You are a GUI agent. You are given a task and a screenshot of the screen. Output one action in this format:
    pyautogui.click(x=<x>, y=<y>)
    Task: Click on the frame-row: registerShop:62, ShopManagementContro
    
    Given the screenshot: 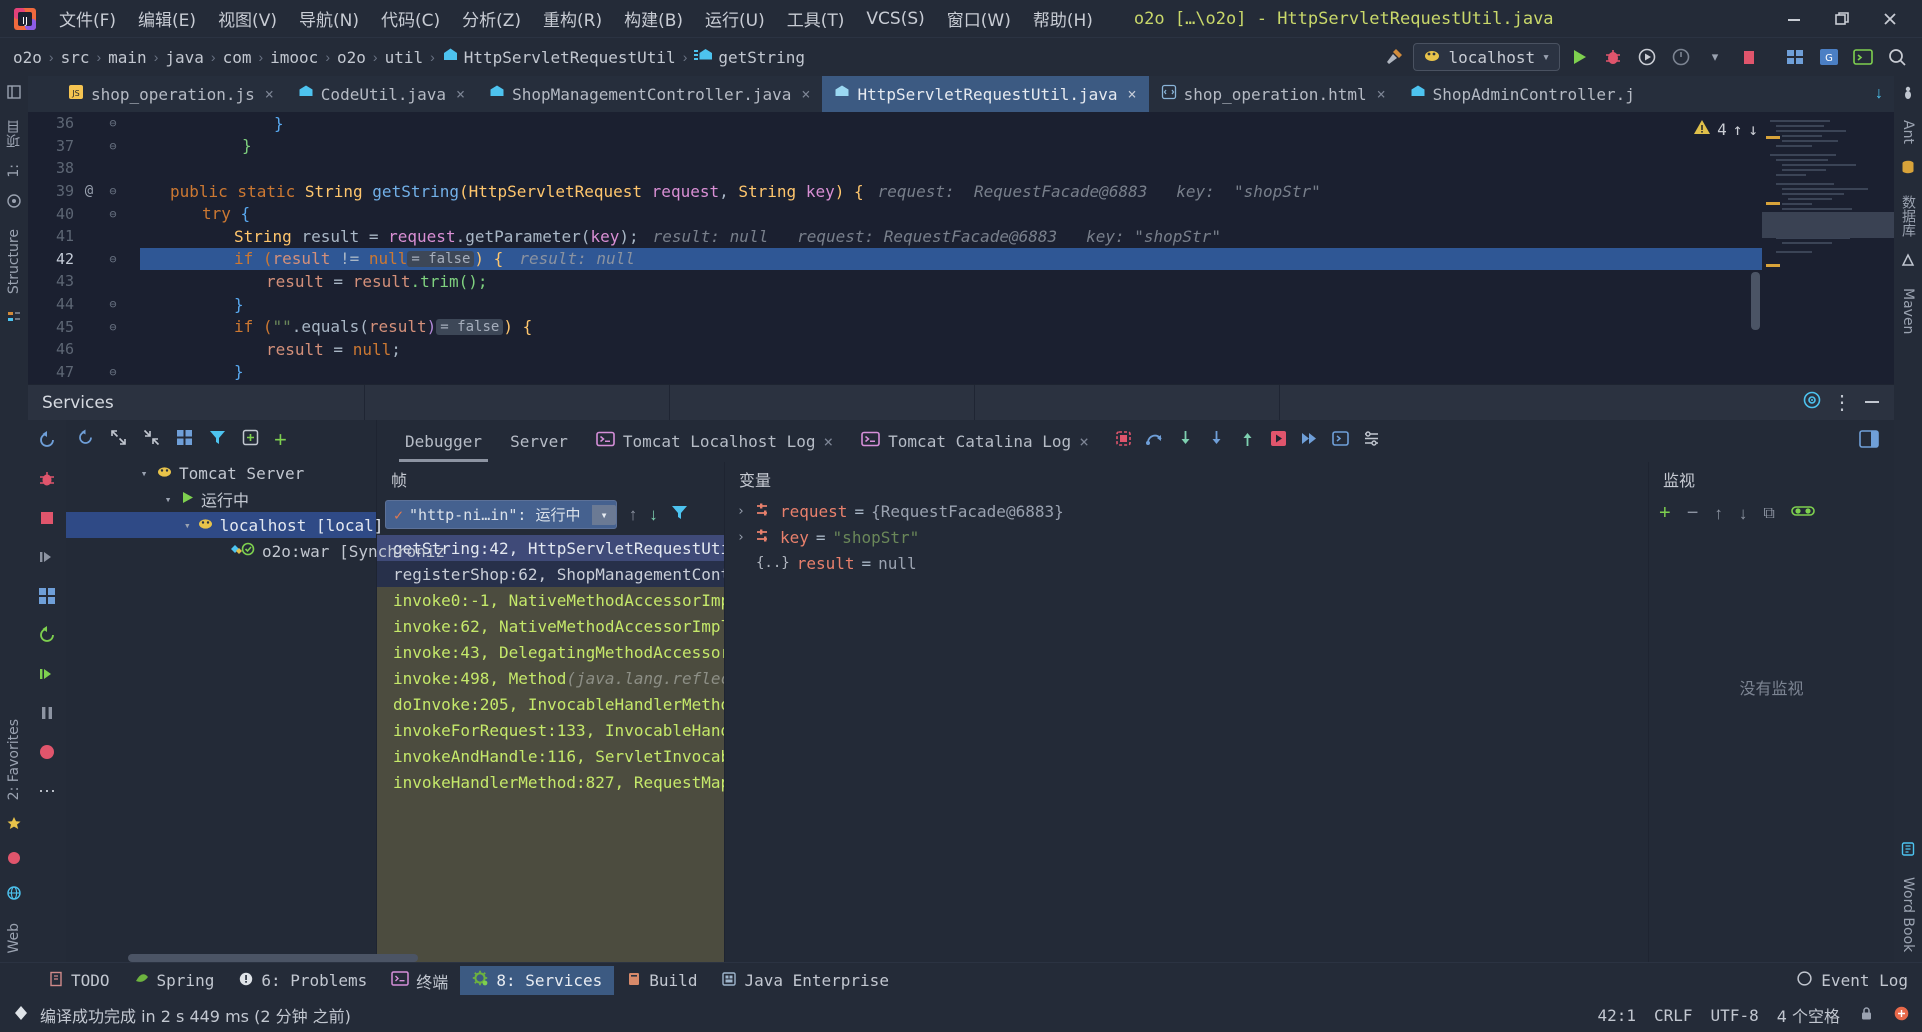 What is the action you would take?
    pyautogui.click(x=550, y=574)
    